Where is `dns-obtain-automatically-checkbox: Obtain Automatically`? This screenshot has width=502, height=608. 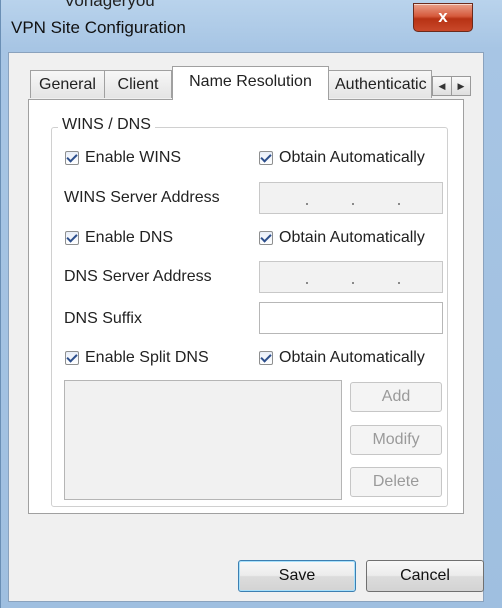
dns-obtain-automatically-checkbox: Obtain Automatically is located at coordinates (342, 238).